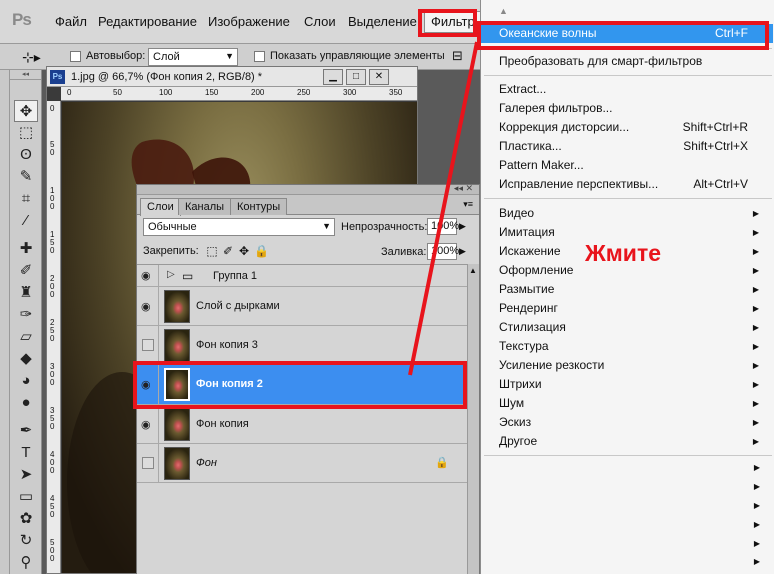 The height and width of the screenshot is (574, 774). Describe the element at coordinates (26, 563) in the screenshot. I see `zoom-tool-icon: ⚲` at that location.